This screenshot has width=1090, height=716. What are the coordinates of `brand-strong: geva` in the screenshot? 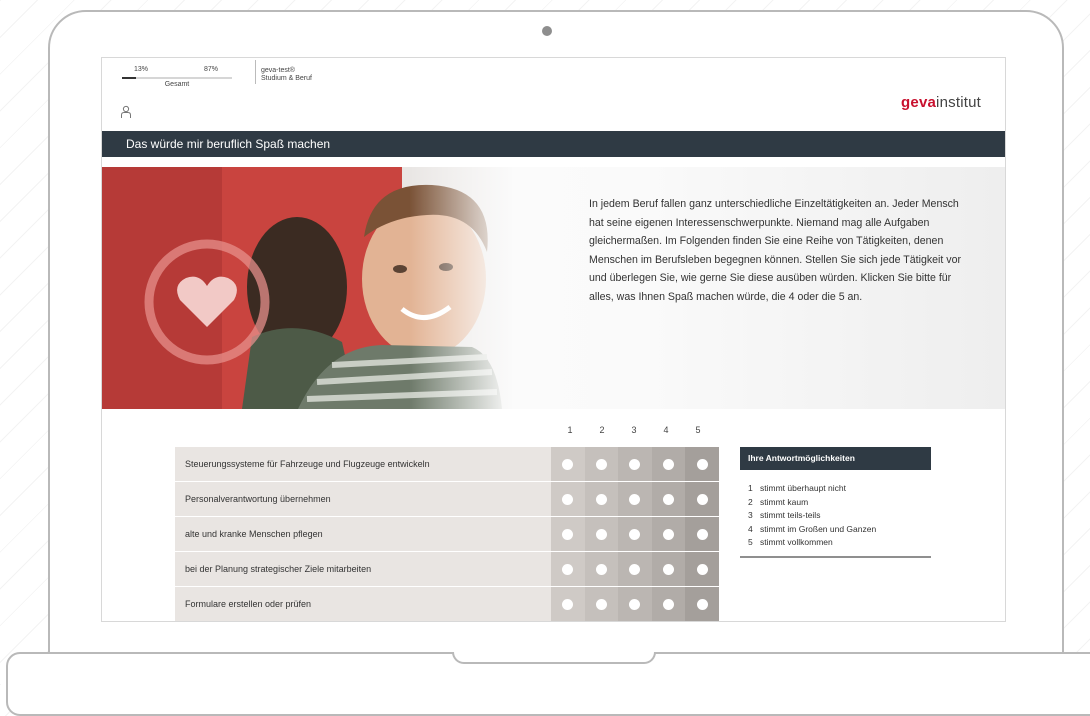 It's located at (919, 102).